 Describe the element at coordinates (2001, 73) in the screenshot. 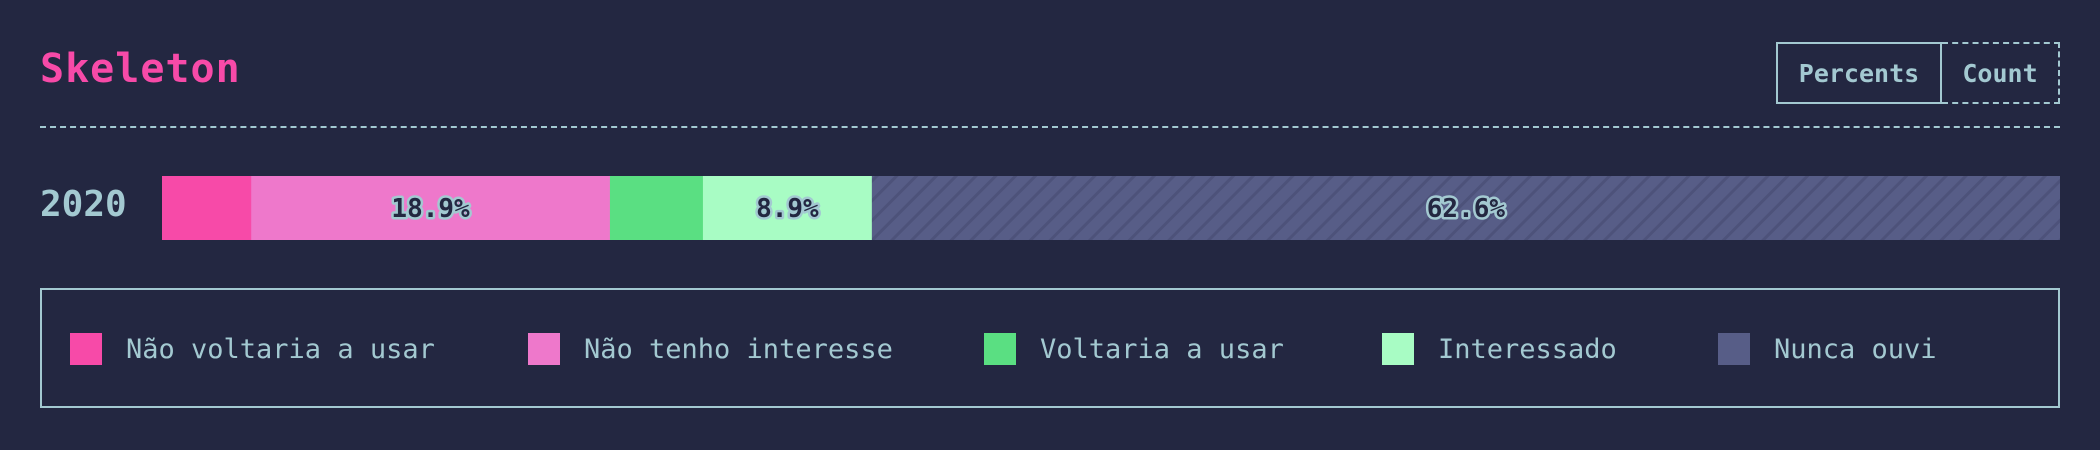

I see `count-button: Count` at that location.